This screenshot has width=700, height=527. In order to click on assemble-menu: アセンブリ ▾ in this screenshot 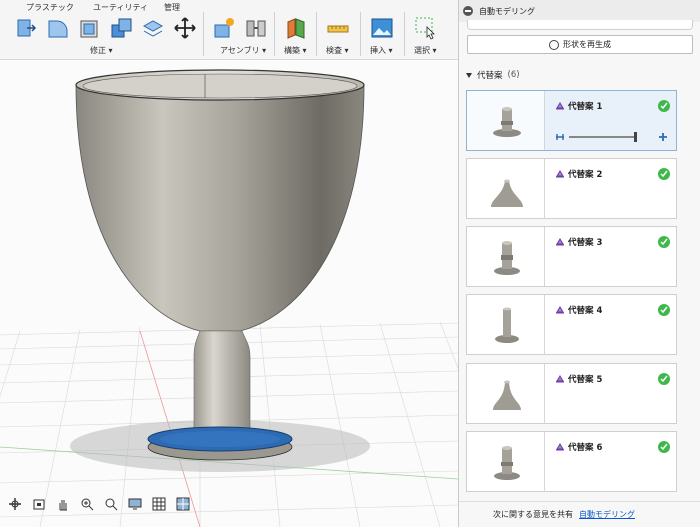, I will do `click(243, 50)`.